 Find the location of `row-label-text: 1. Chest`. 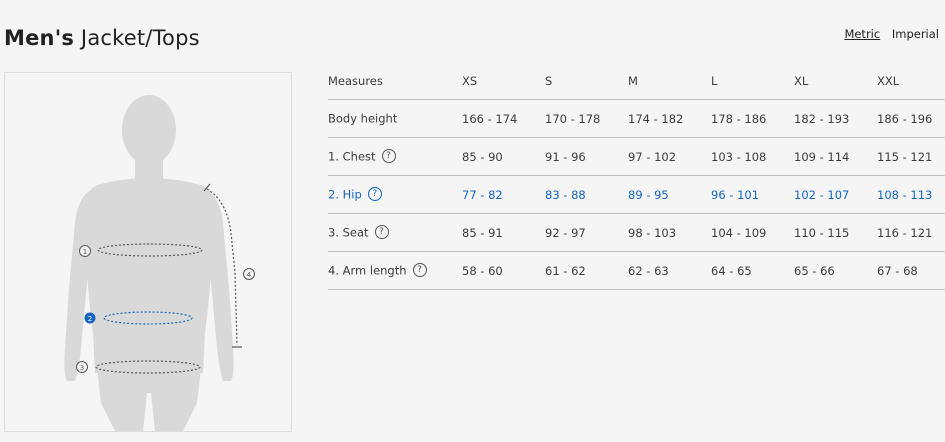

row-label-text: 1. Chest is located at coordinates (352, 156).